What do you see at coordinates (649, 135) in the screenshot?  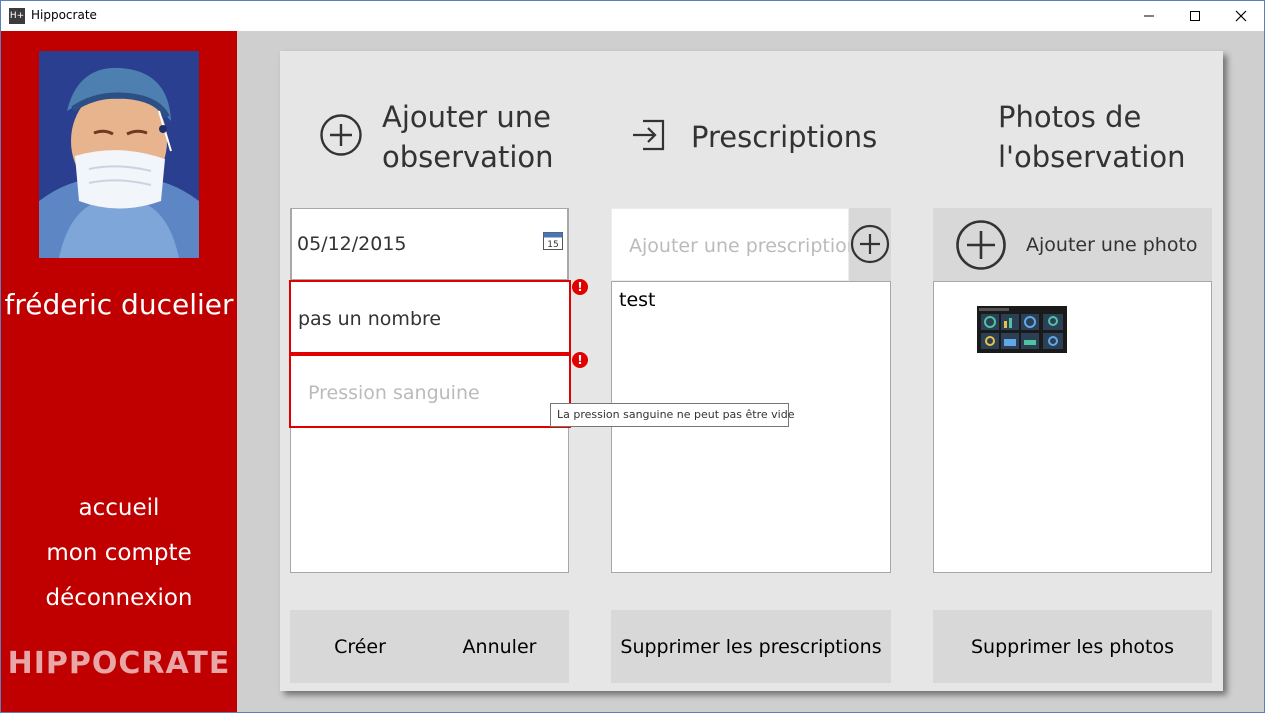 I see `sign-in-icon` at bounding box center [649, 135].